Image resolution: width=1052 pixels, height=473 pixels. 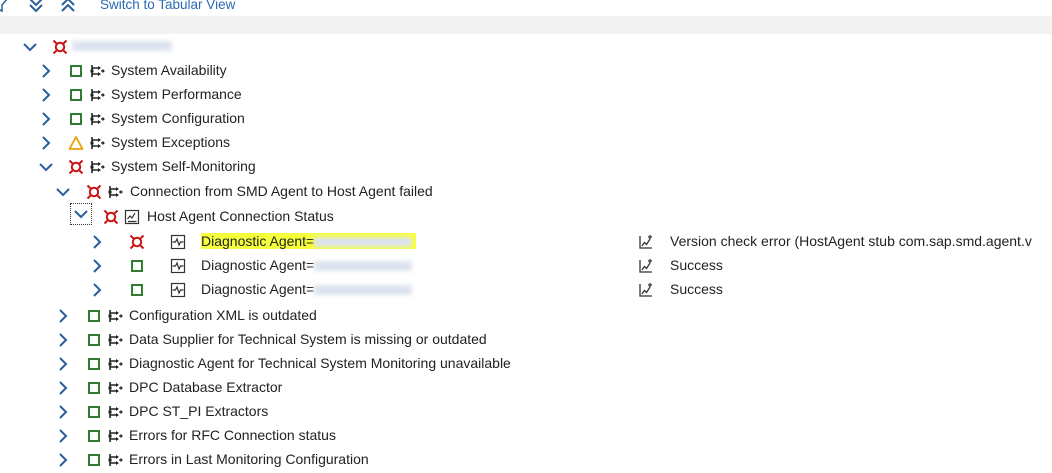 What do you see at coordinates (526, 216) in the screenshot?
I see `tree-metric: Host Agent Connection Status` at bounding box center [526, 216].